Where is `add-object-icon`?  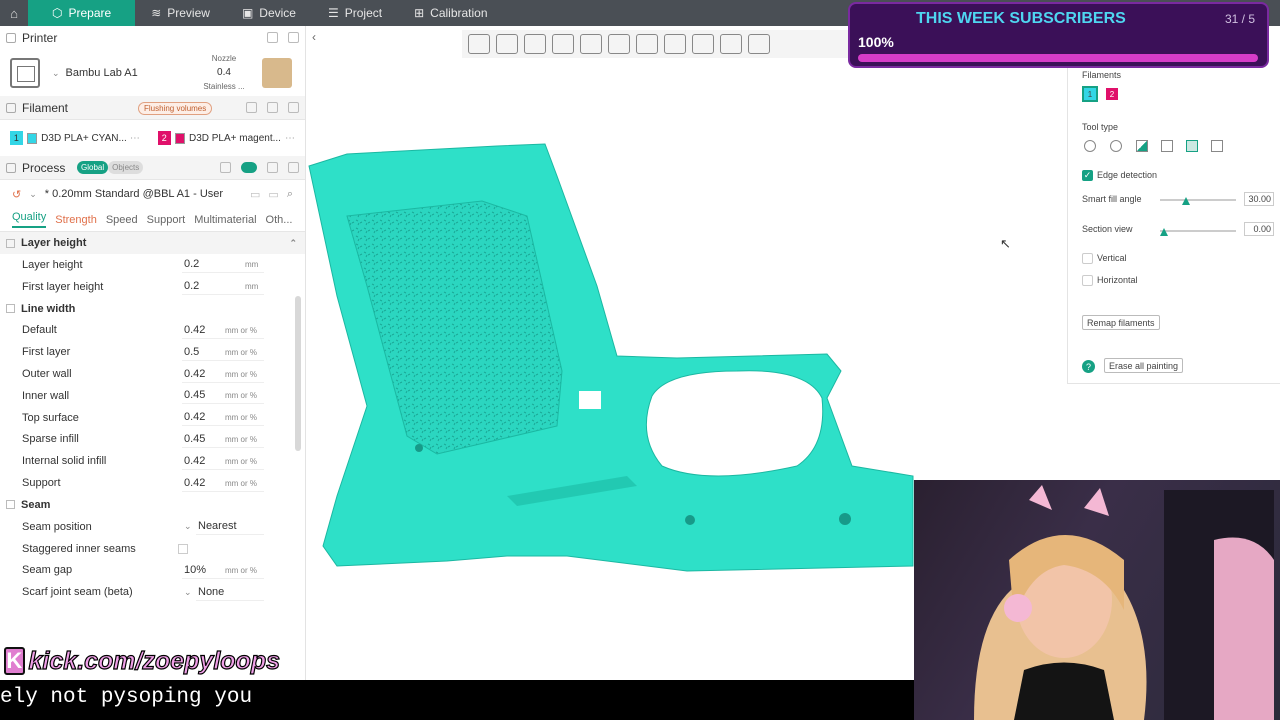
add-object-icon is located at coordinates (479, 44).